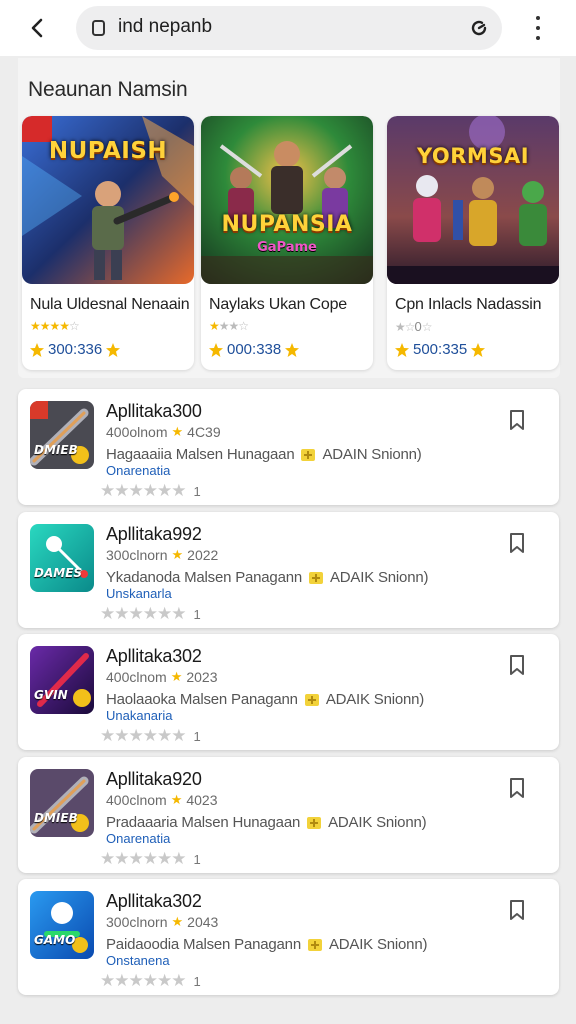  What do you see at coordinates (440, 349) in the screenshot?
I see `featured-price: 500:335` at bounding box center [440, 349].